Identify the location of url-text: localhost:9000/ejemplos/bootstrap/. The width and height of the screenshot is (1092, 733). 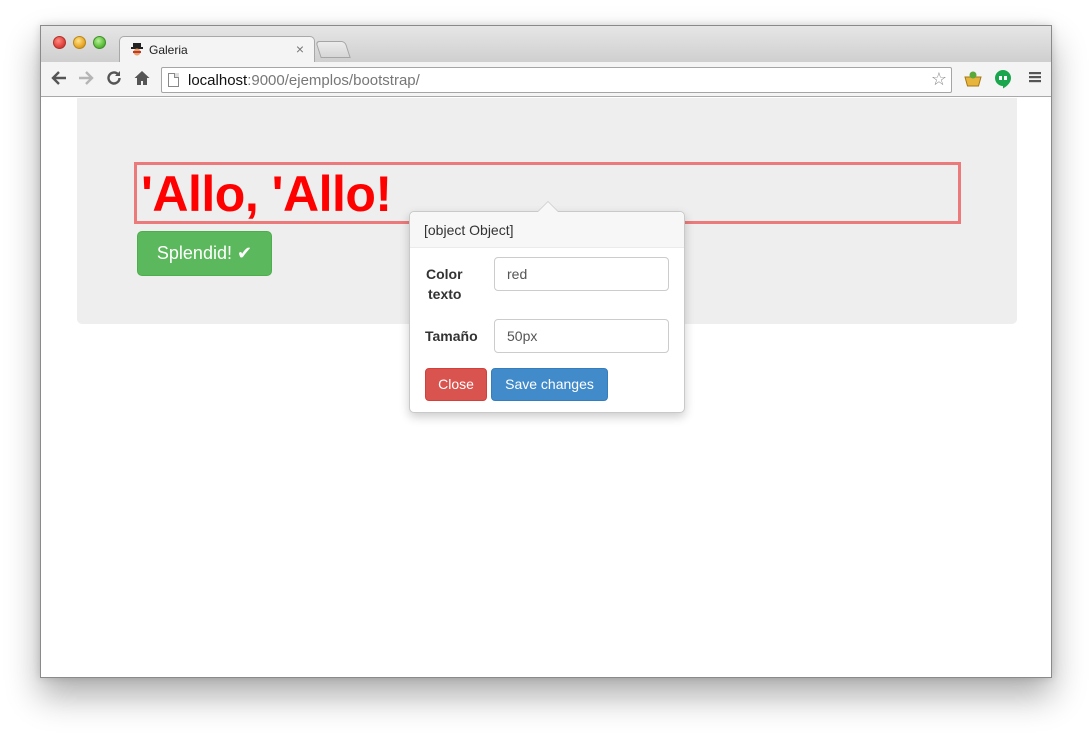
(304, 80).